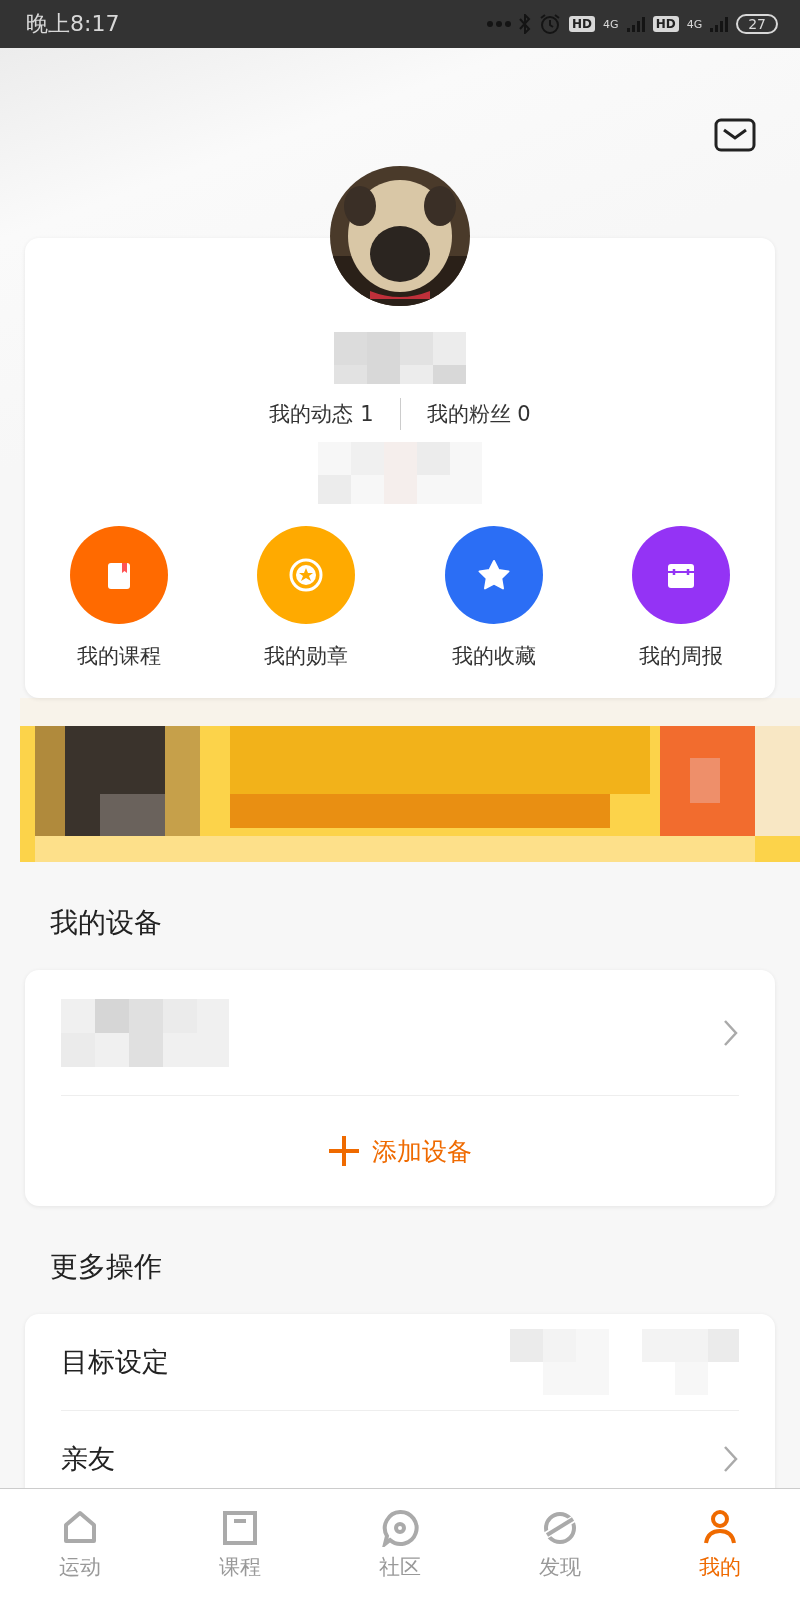 The height and width of the screenshot is (1600, 800). I want to click on menu-item: 目标设定, so click(115, 1362).